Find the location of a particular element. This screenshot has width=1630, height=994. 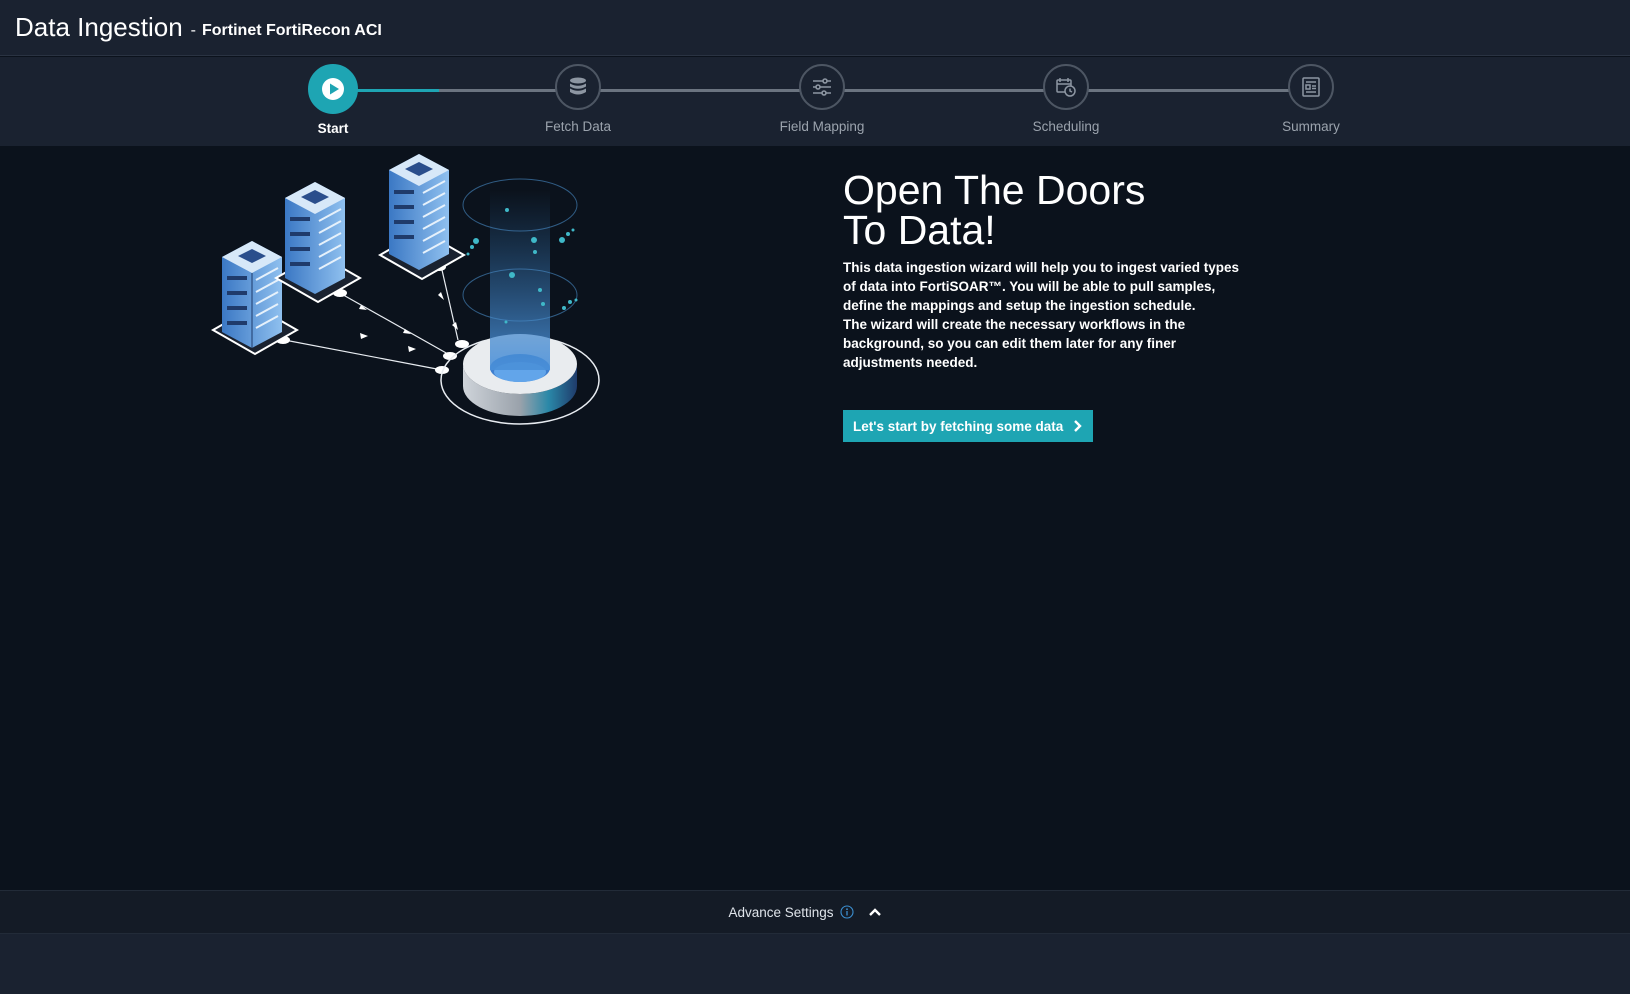

document-icon is located at coordinates (1311, 87).